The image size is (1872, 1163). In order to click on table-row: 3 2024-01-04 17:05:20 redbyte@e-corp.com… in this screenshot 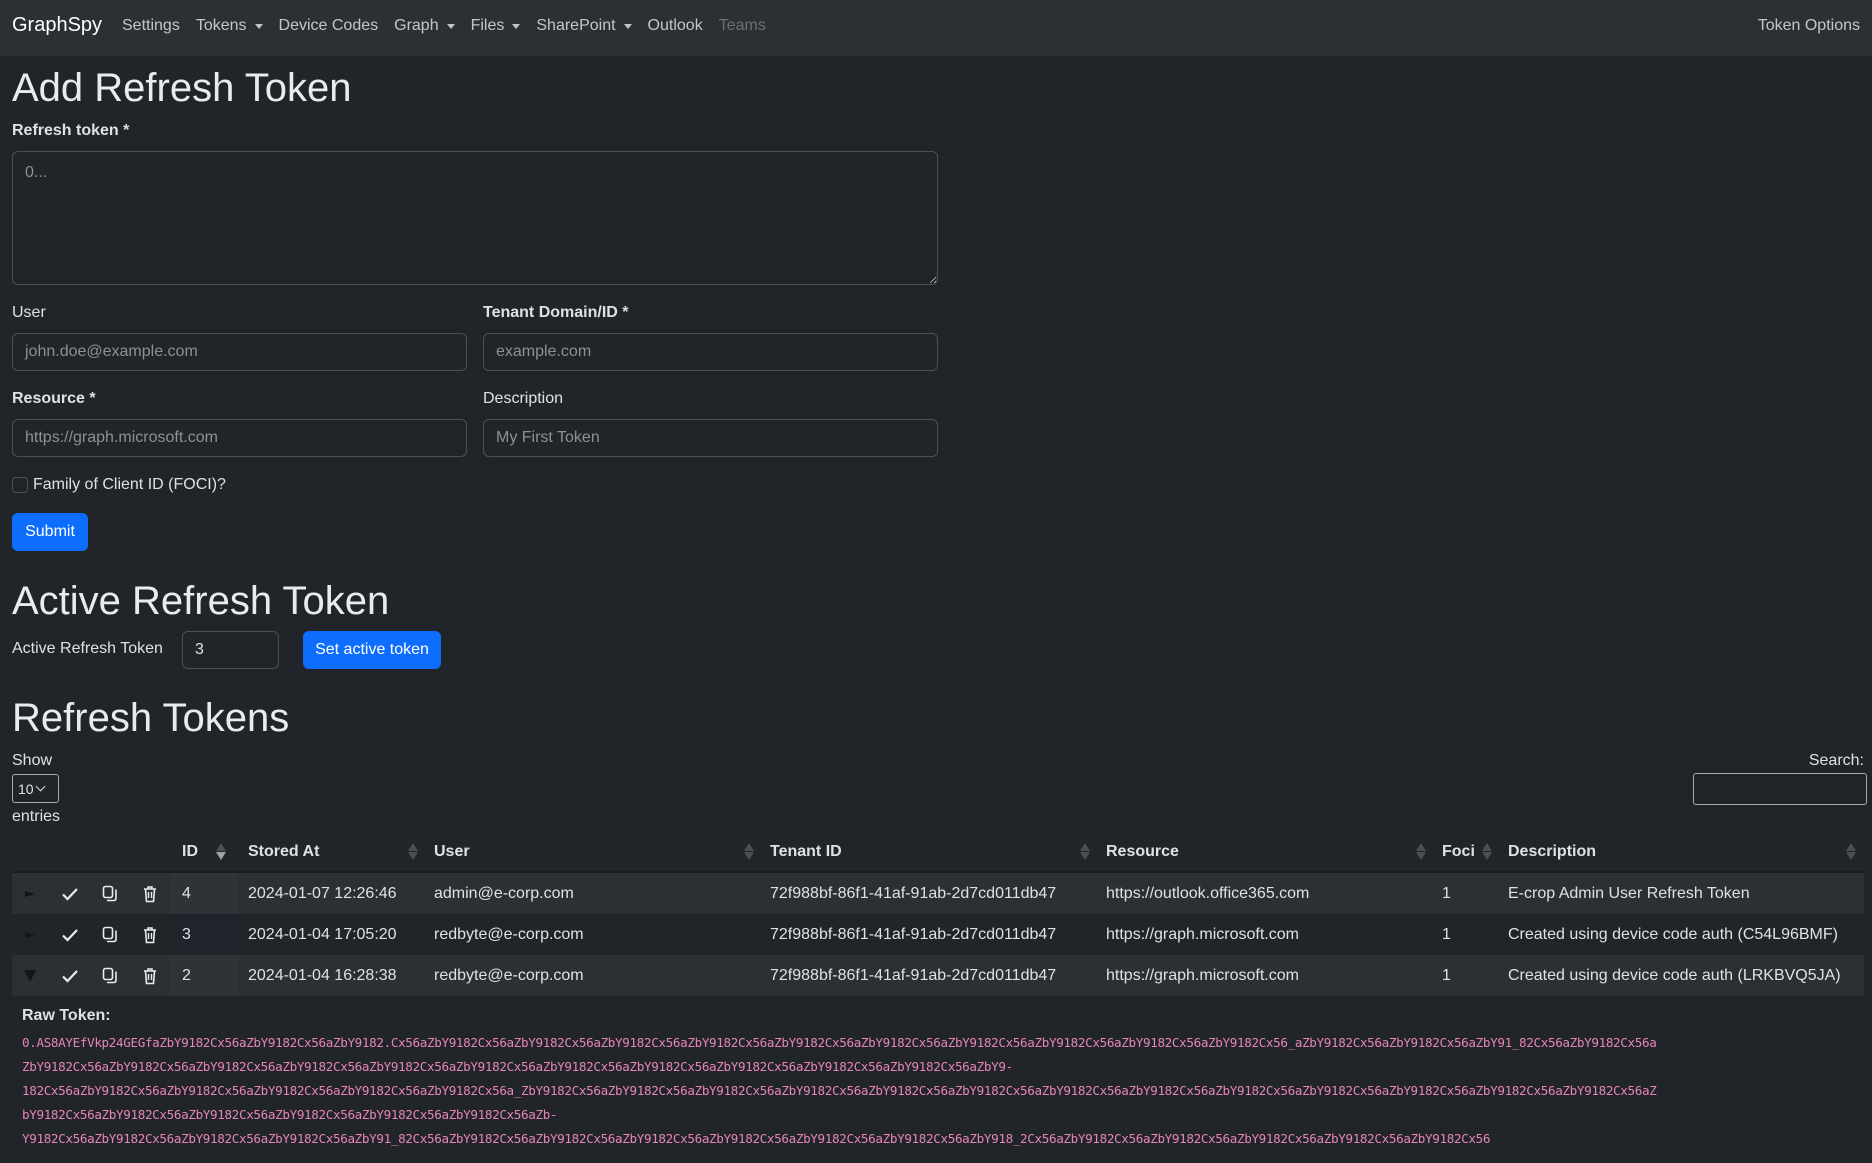, I will do `click(938, 934)`.